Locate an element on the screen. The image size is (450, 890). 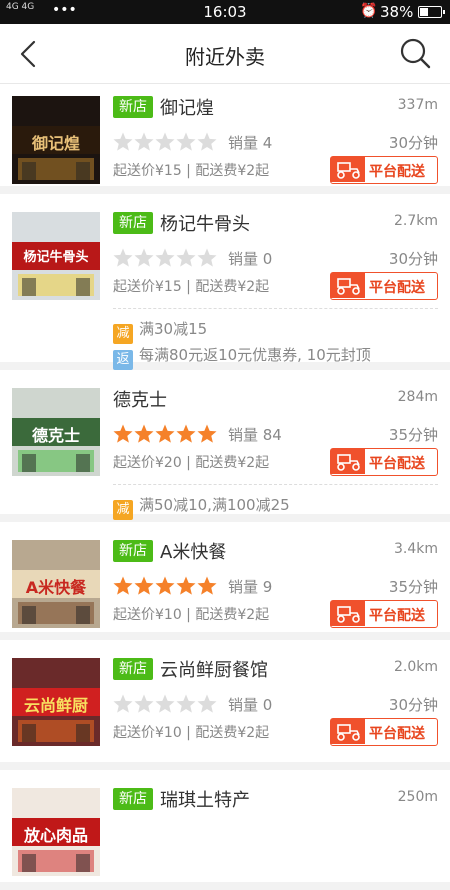
page-title: 附近外卖 is located at coordinates (225, 57).